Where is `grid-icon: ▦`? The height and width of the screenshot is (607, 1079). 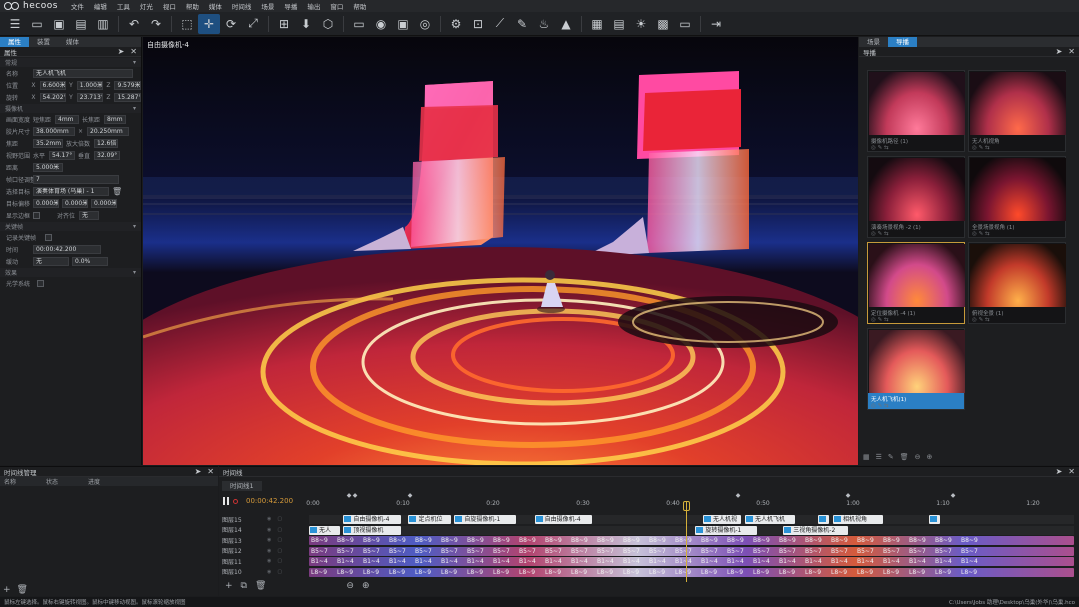 grid-icon: ▦ is located at coordinates (597, 24).